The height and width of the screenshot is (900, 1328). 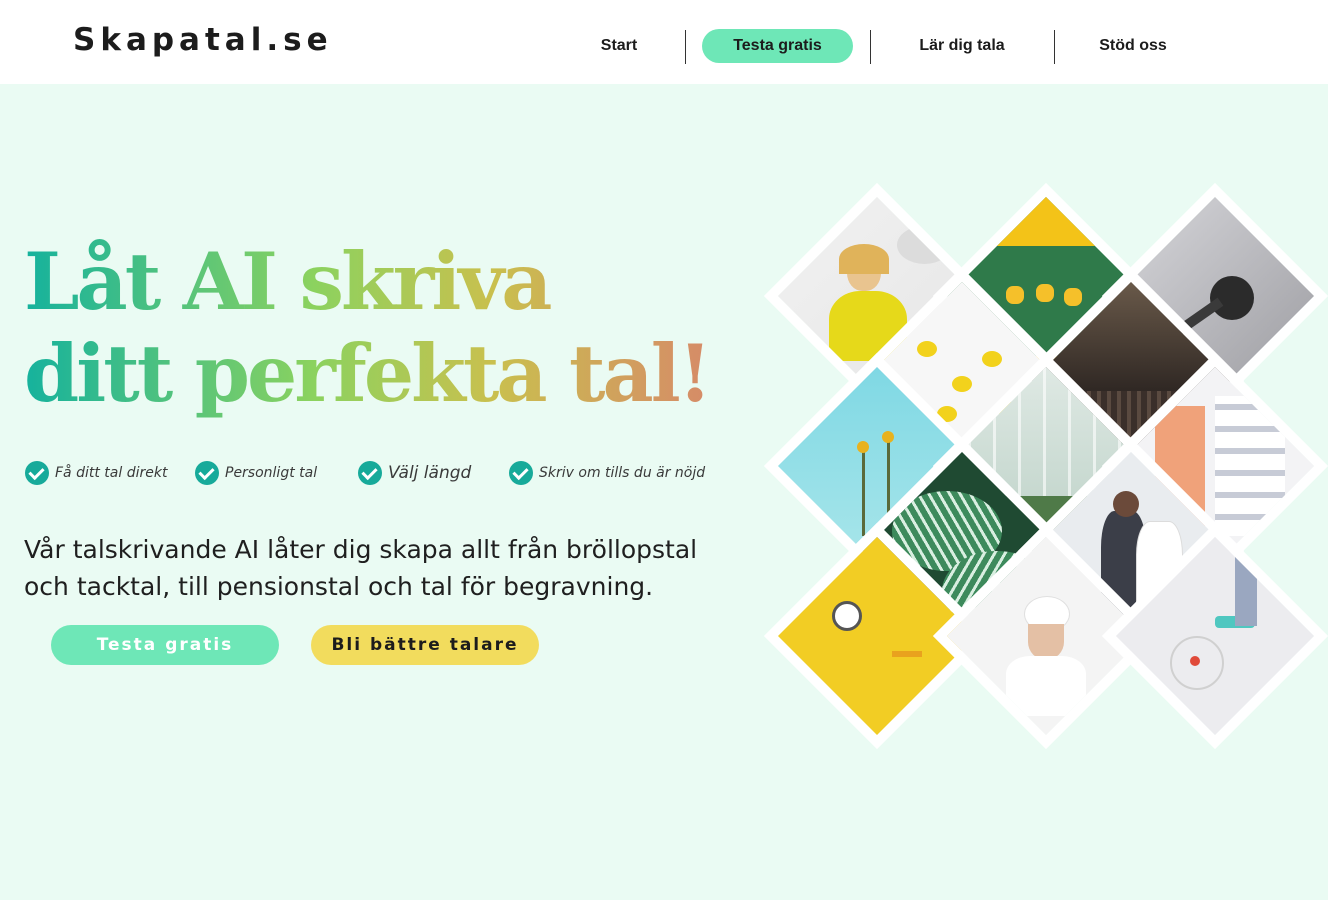 I want to click on feature-item: Personligt tal, so click(x=256, y=473).